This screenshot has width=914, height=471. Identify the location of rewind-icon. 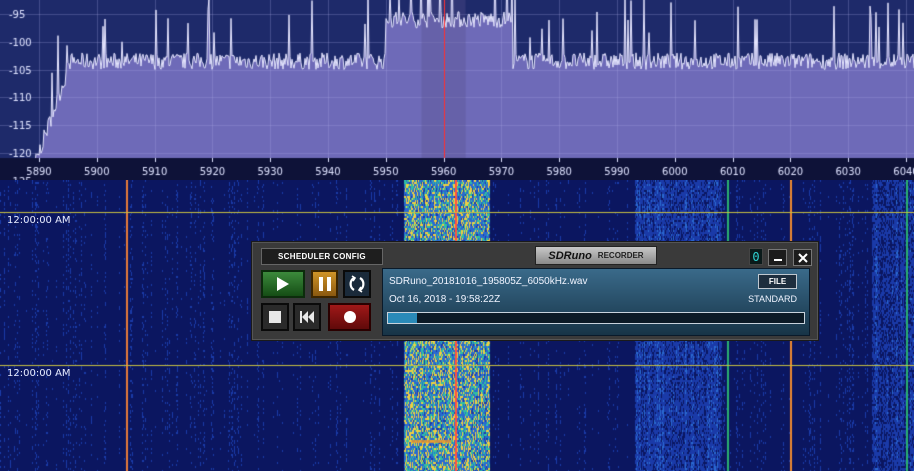
(307, 317).